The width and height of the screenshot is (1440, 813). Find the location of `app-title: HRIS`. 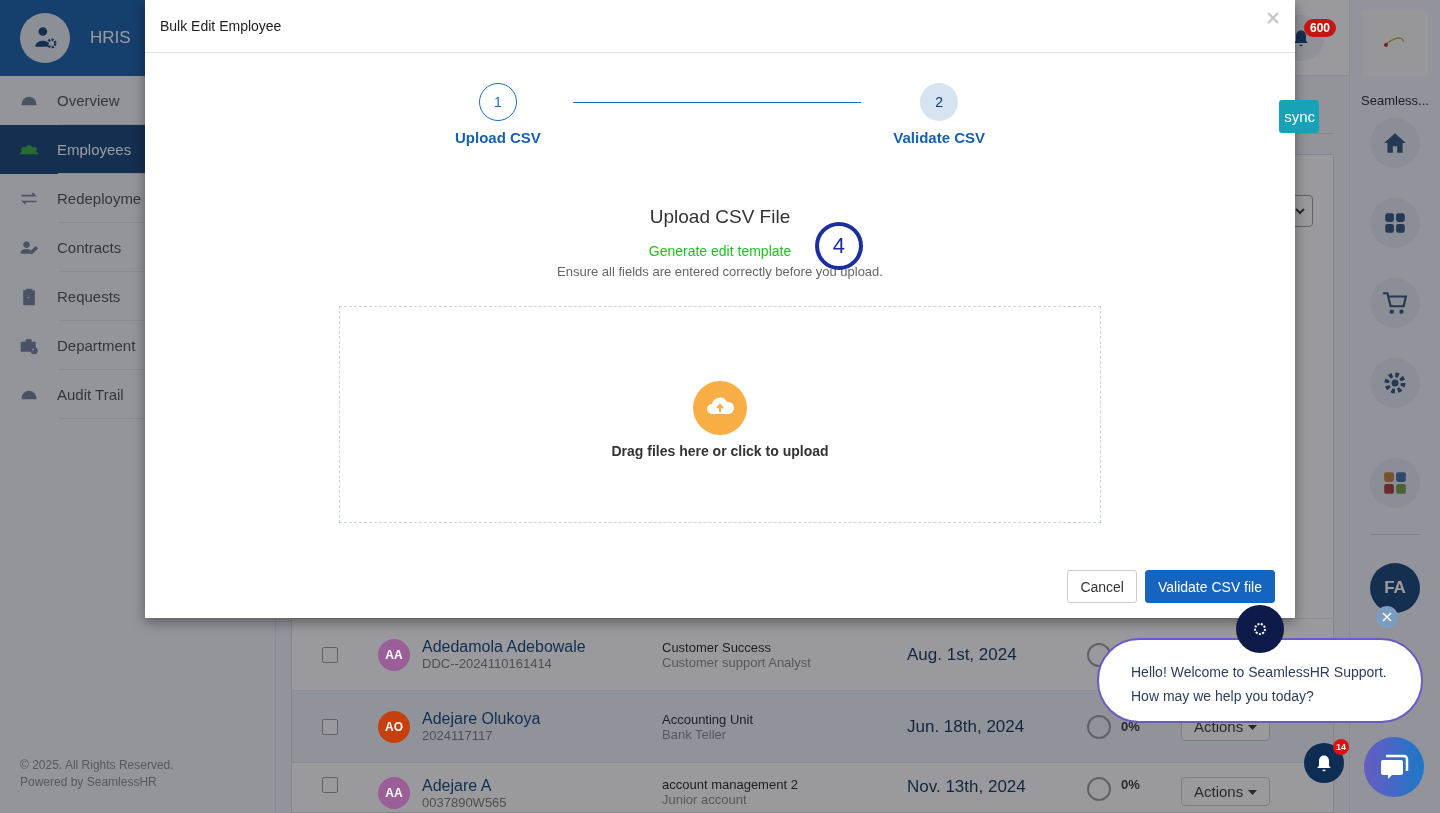

app-title: HRIS is located at coordinates (110, 38).